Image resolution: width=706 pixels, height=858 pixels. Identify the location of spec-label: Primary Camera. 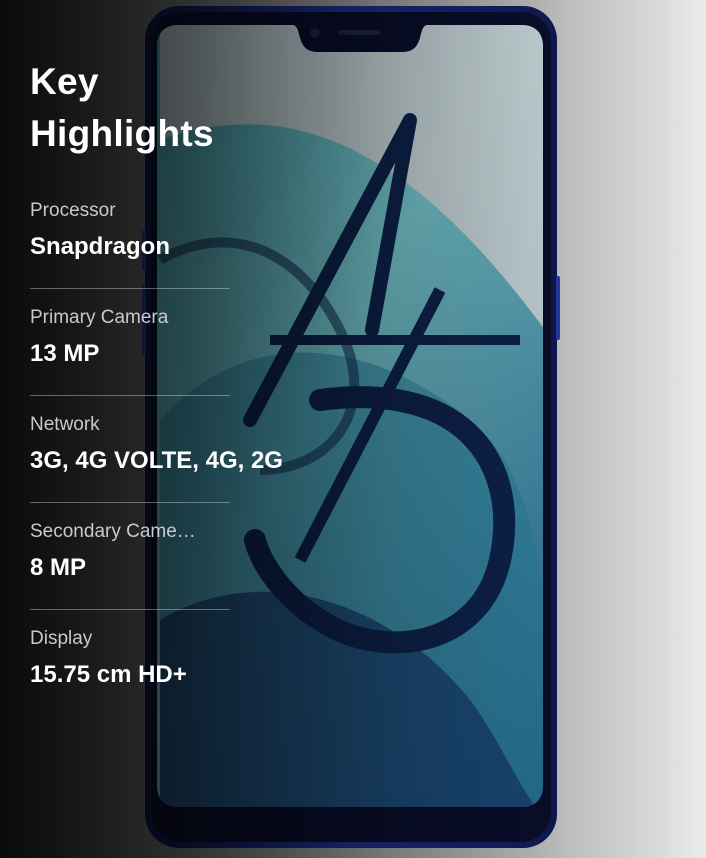
(99, 317).